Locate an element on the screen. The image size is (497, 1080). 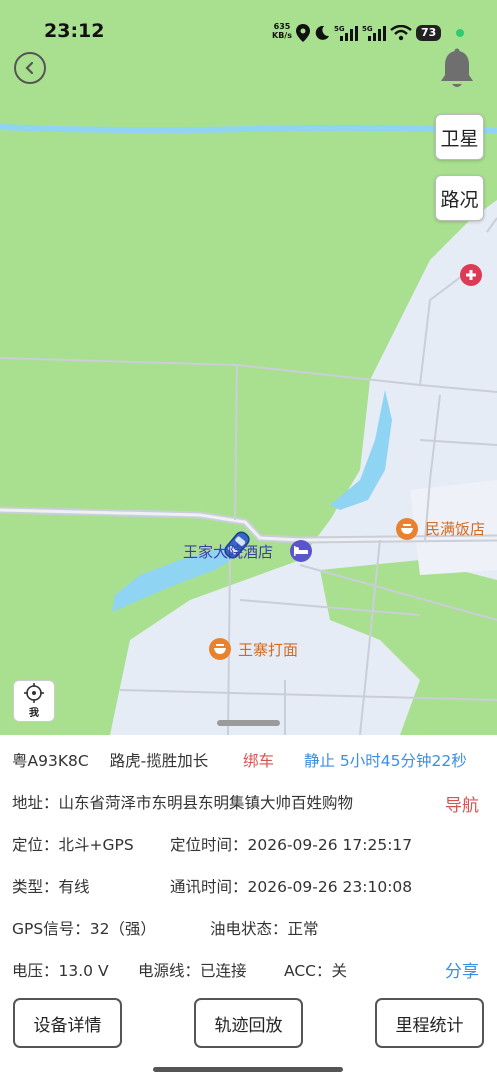
power-line-label: 电源线： is located at coordinates (169, 971).